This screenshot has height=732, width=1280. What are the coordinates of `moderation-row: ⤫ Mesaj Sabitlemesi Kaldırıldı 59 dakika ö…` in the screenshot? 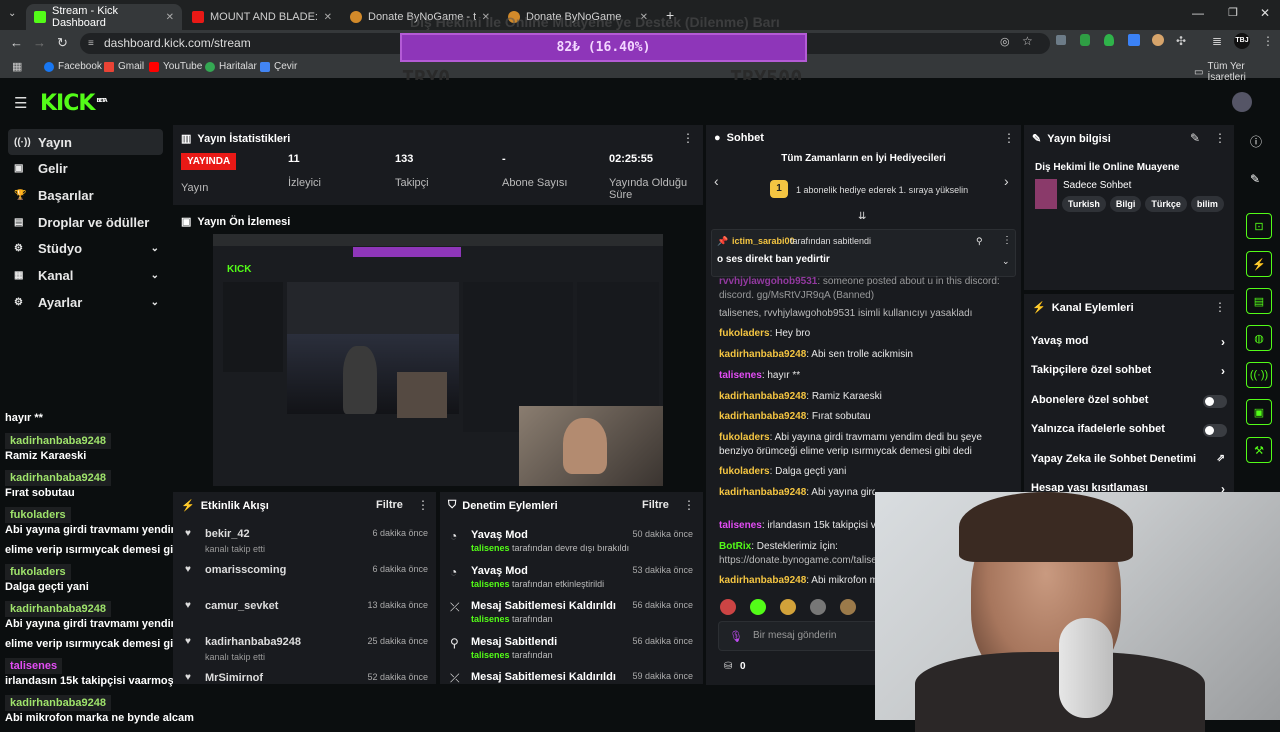 It's located at (571, 685).